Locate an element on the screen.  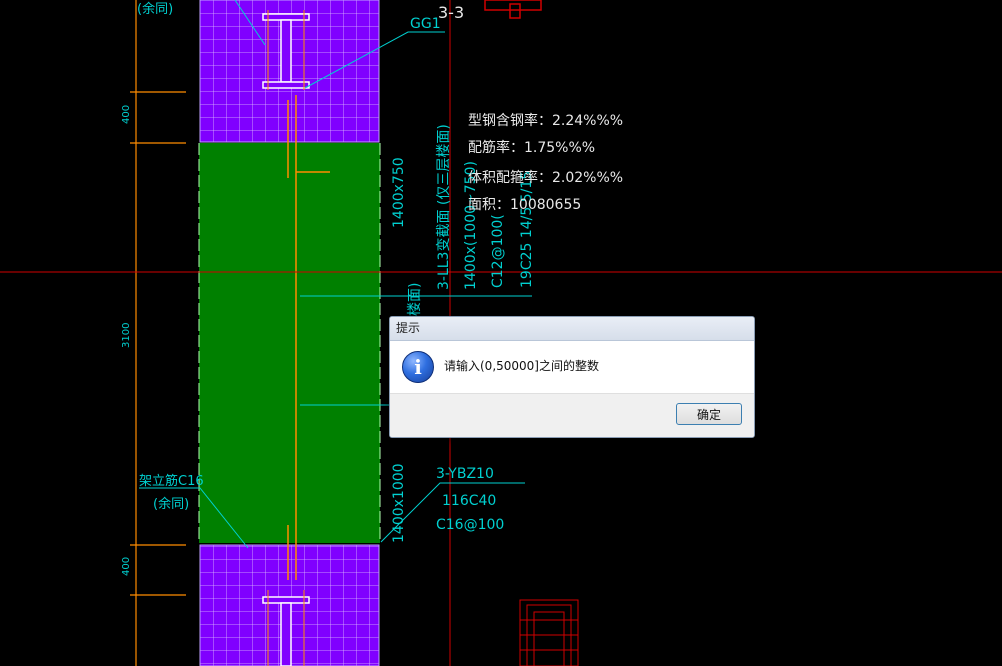
bottom-detail-mark is located at coordinates (549, 632).